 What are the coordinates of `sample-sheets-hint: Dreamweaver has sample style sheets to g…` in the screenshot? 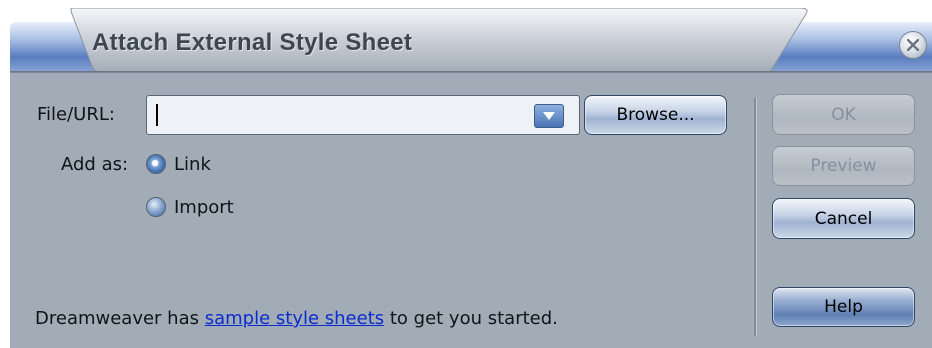 It's located at (296, 318).